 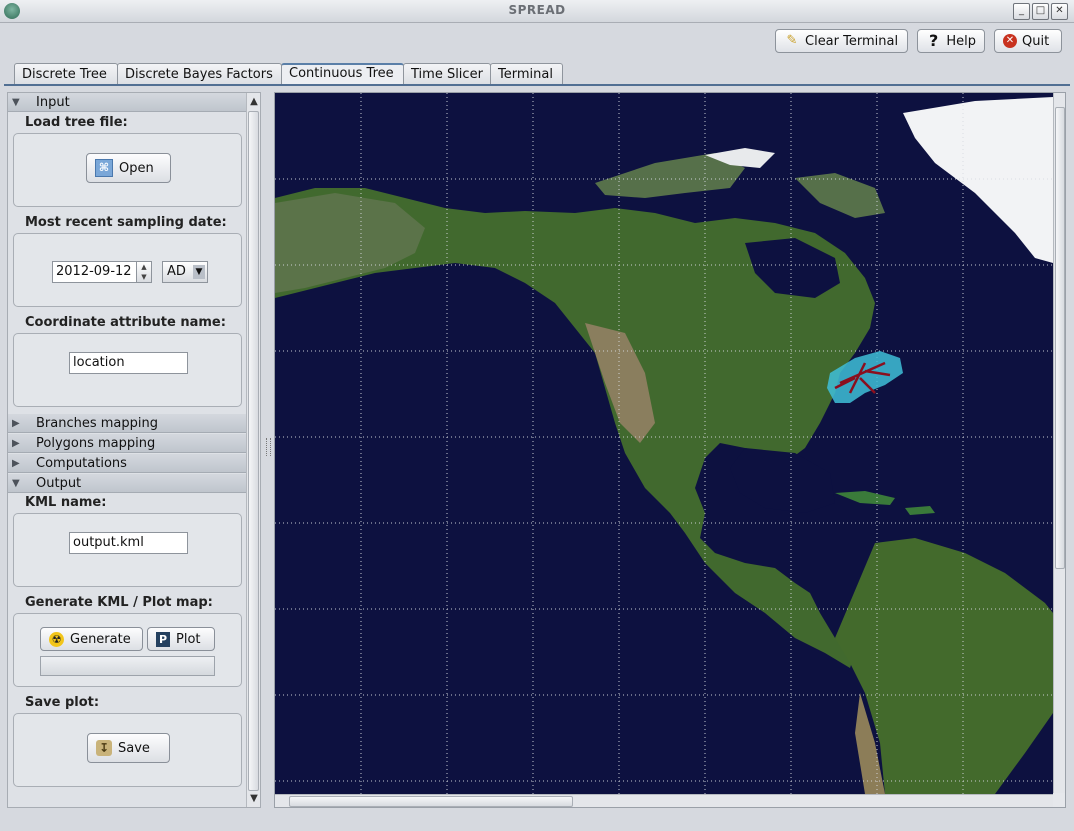 I want to click on era-value: AD, so click(x=176, y=271).